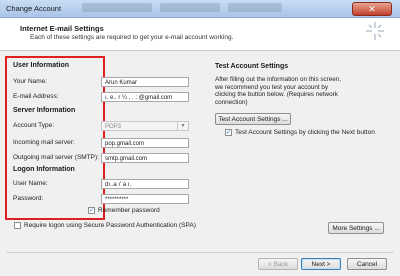 The height and width of the screenshot is (276, 400). I want to click on cancel-button: Cancel, so click(367, 264).